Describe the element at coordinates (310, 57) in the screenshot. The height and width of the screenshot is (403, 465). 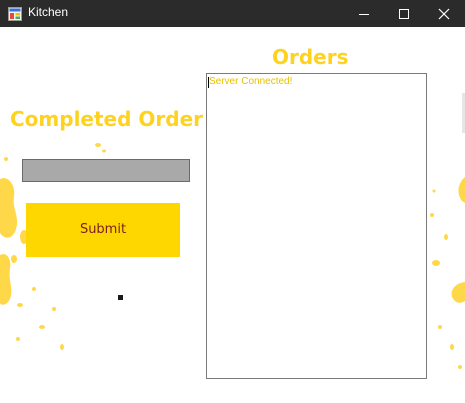
I see `orders-heading: Orders` at that location.